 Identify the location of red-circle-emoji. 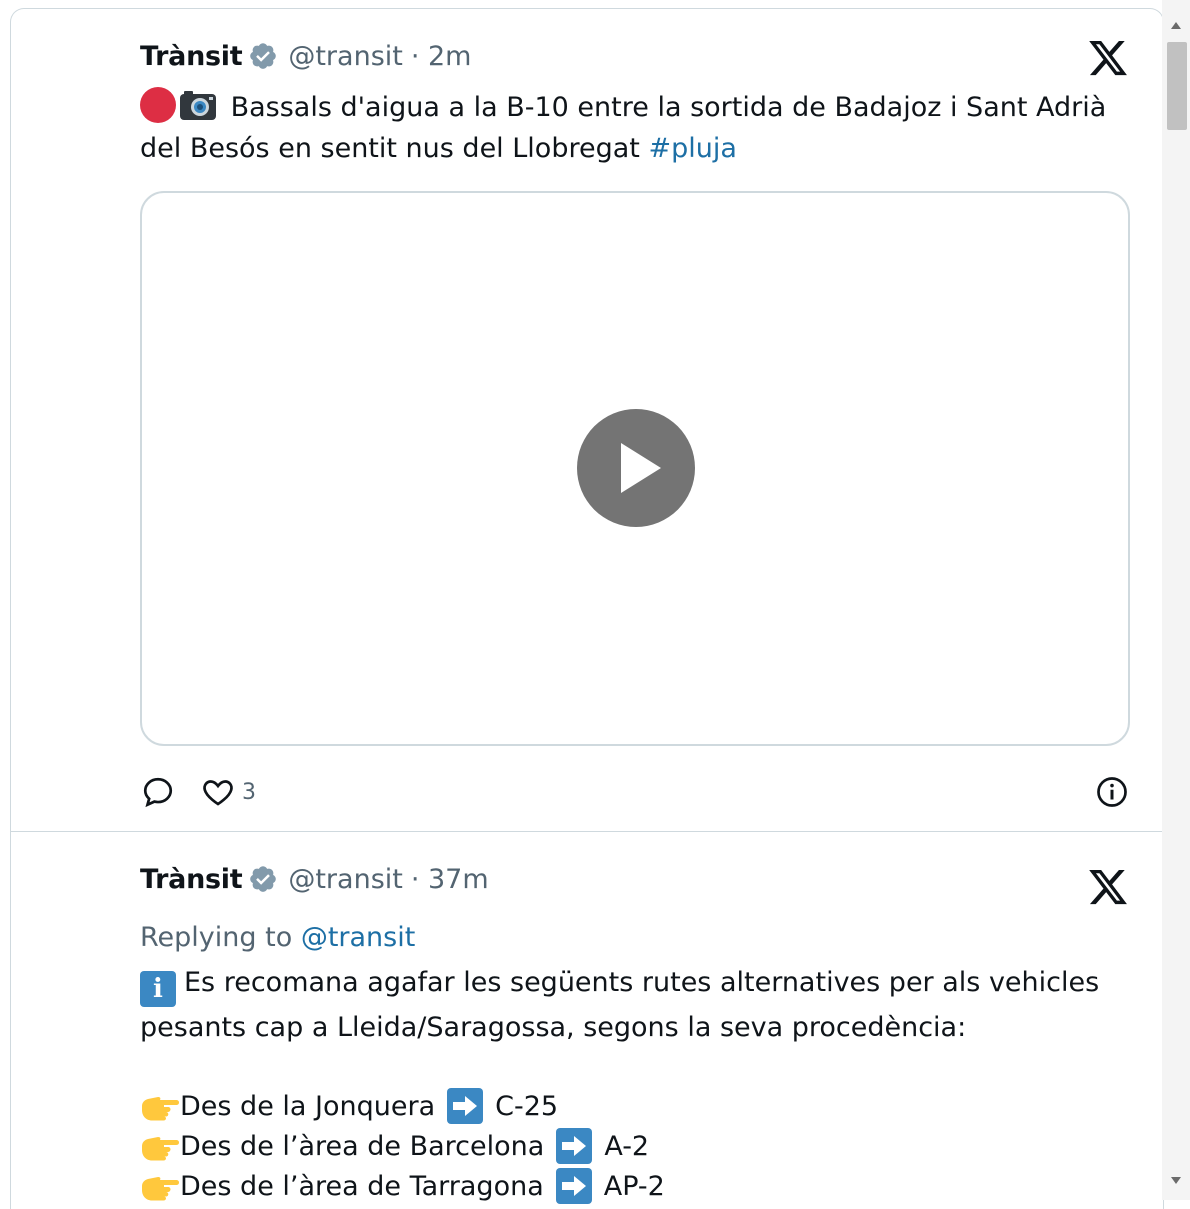
(158, 105).